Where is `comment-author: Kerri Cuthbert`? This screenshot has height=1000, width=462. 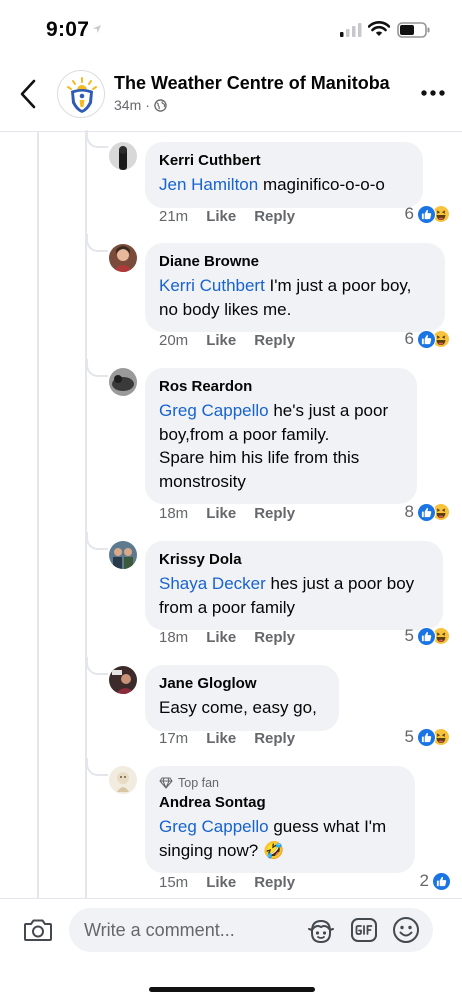
comment-author: Kerri Cuthbert is located at coordinates (284, 161).